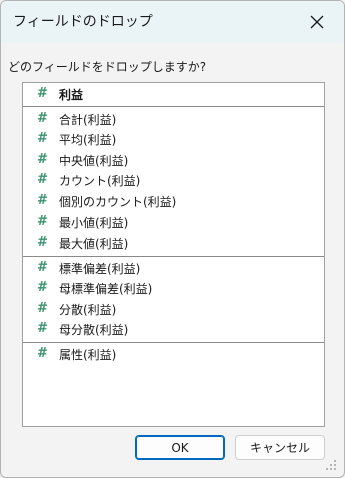  What do you see at coordinates (330, 464) in the screenshot?
I see `resize-grip-icon` at bounding box center [330, 464].